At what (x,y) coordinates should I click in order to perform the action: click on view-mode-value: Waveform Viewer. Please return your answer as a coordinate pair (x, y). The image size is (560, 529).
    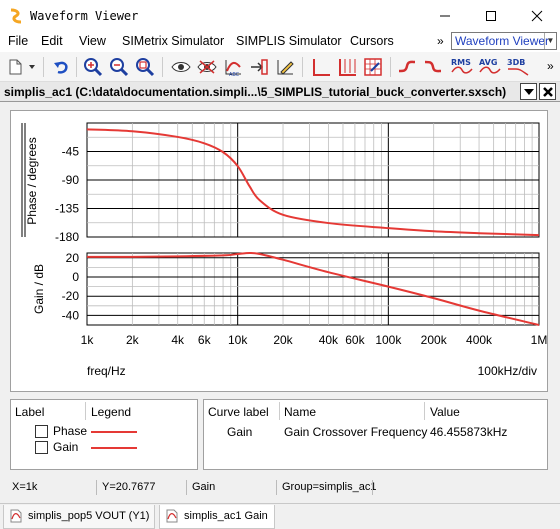
    Looking at the image, I should click on (502, 41).